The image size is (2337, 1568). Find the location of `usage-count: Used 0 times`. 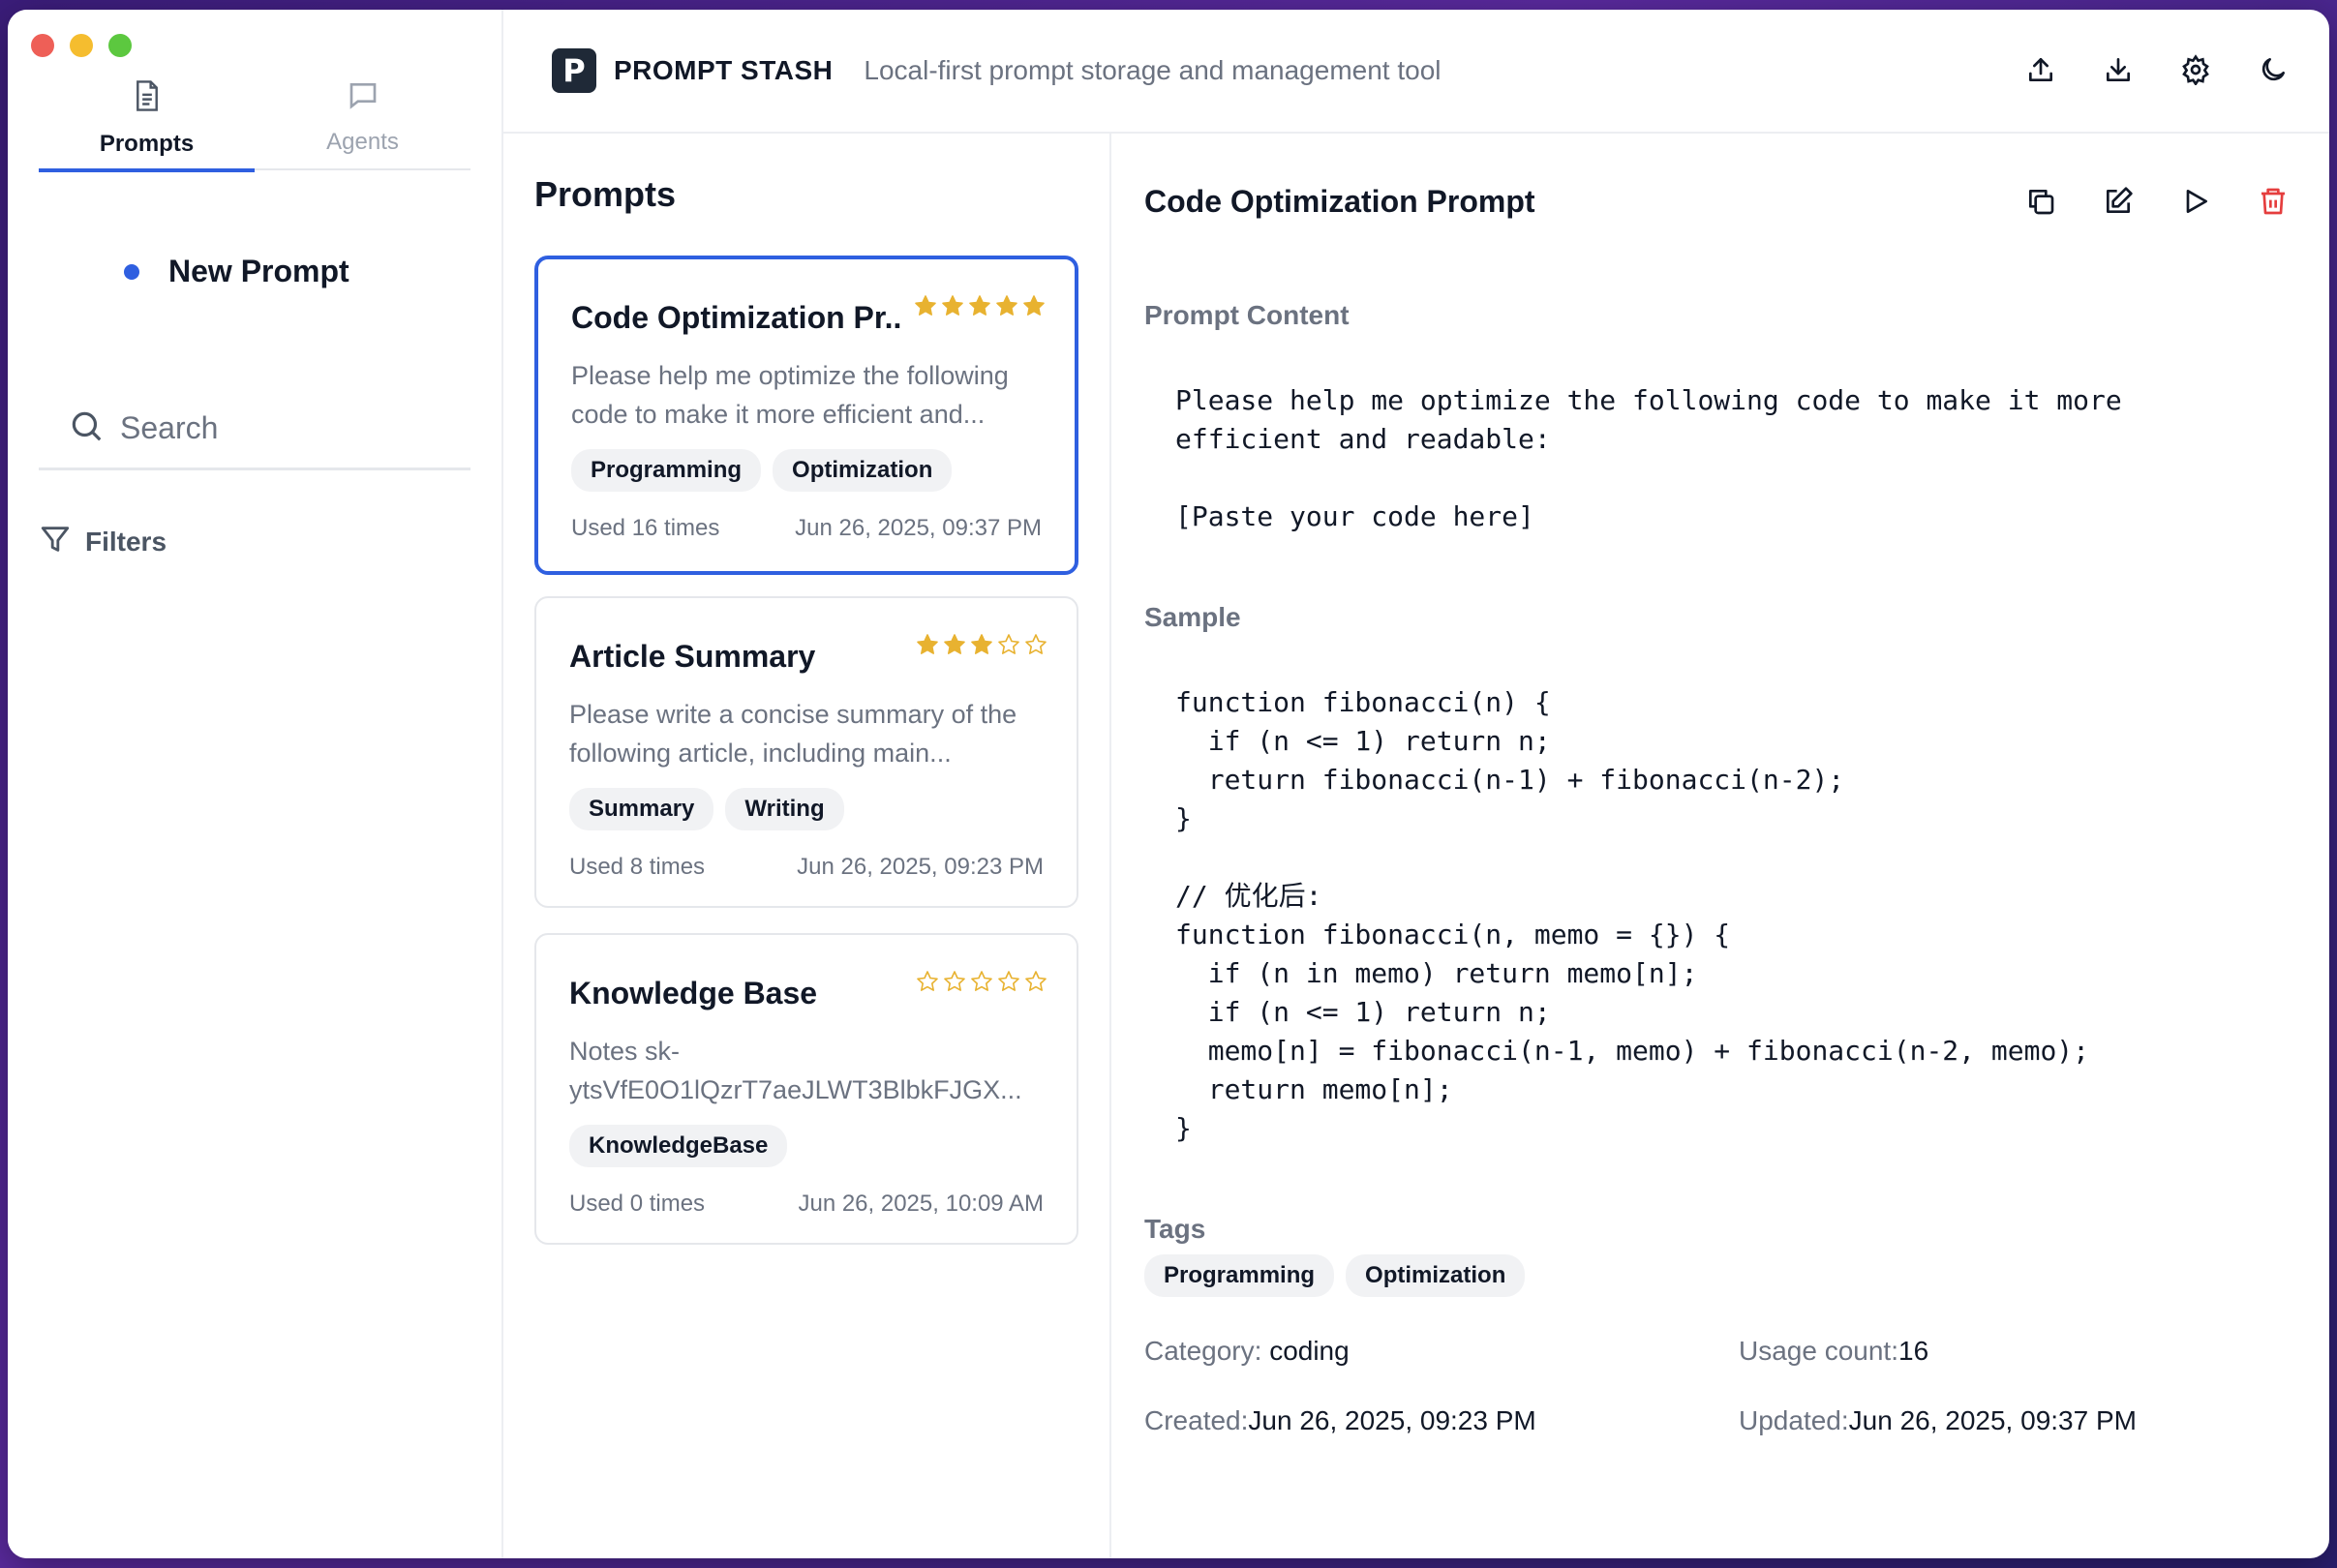

usage-count: Used 0 times is located at coordinates (638, 1204).